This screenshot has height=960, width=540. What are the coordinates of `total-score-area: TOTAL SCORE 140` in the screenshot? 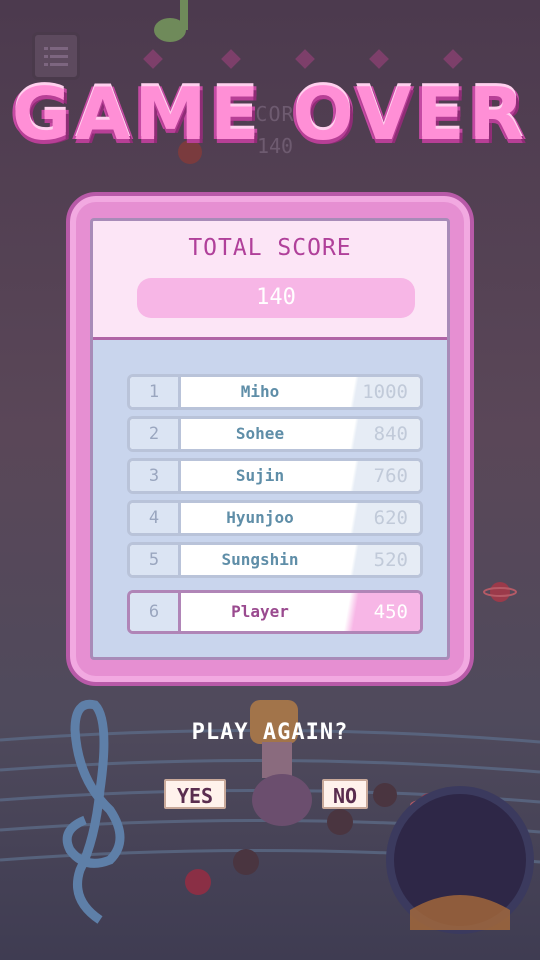 It's located at (270, 280).